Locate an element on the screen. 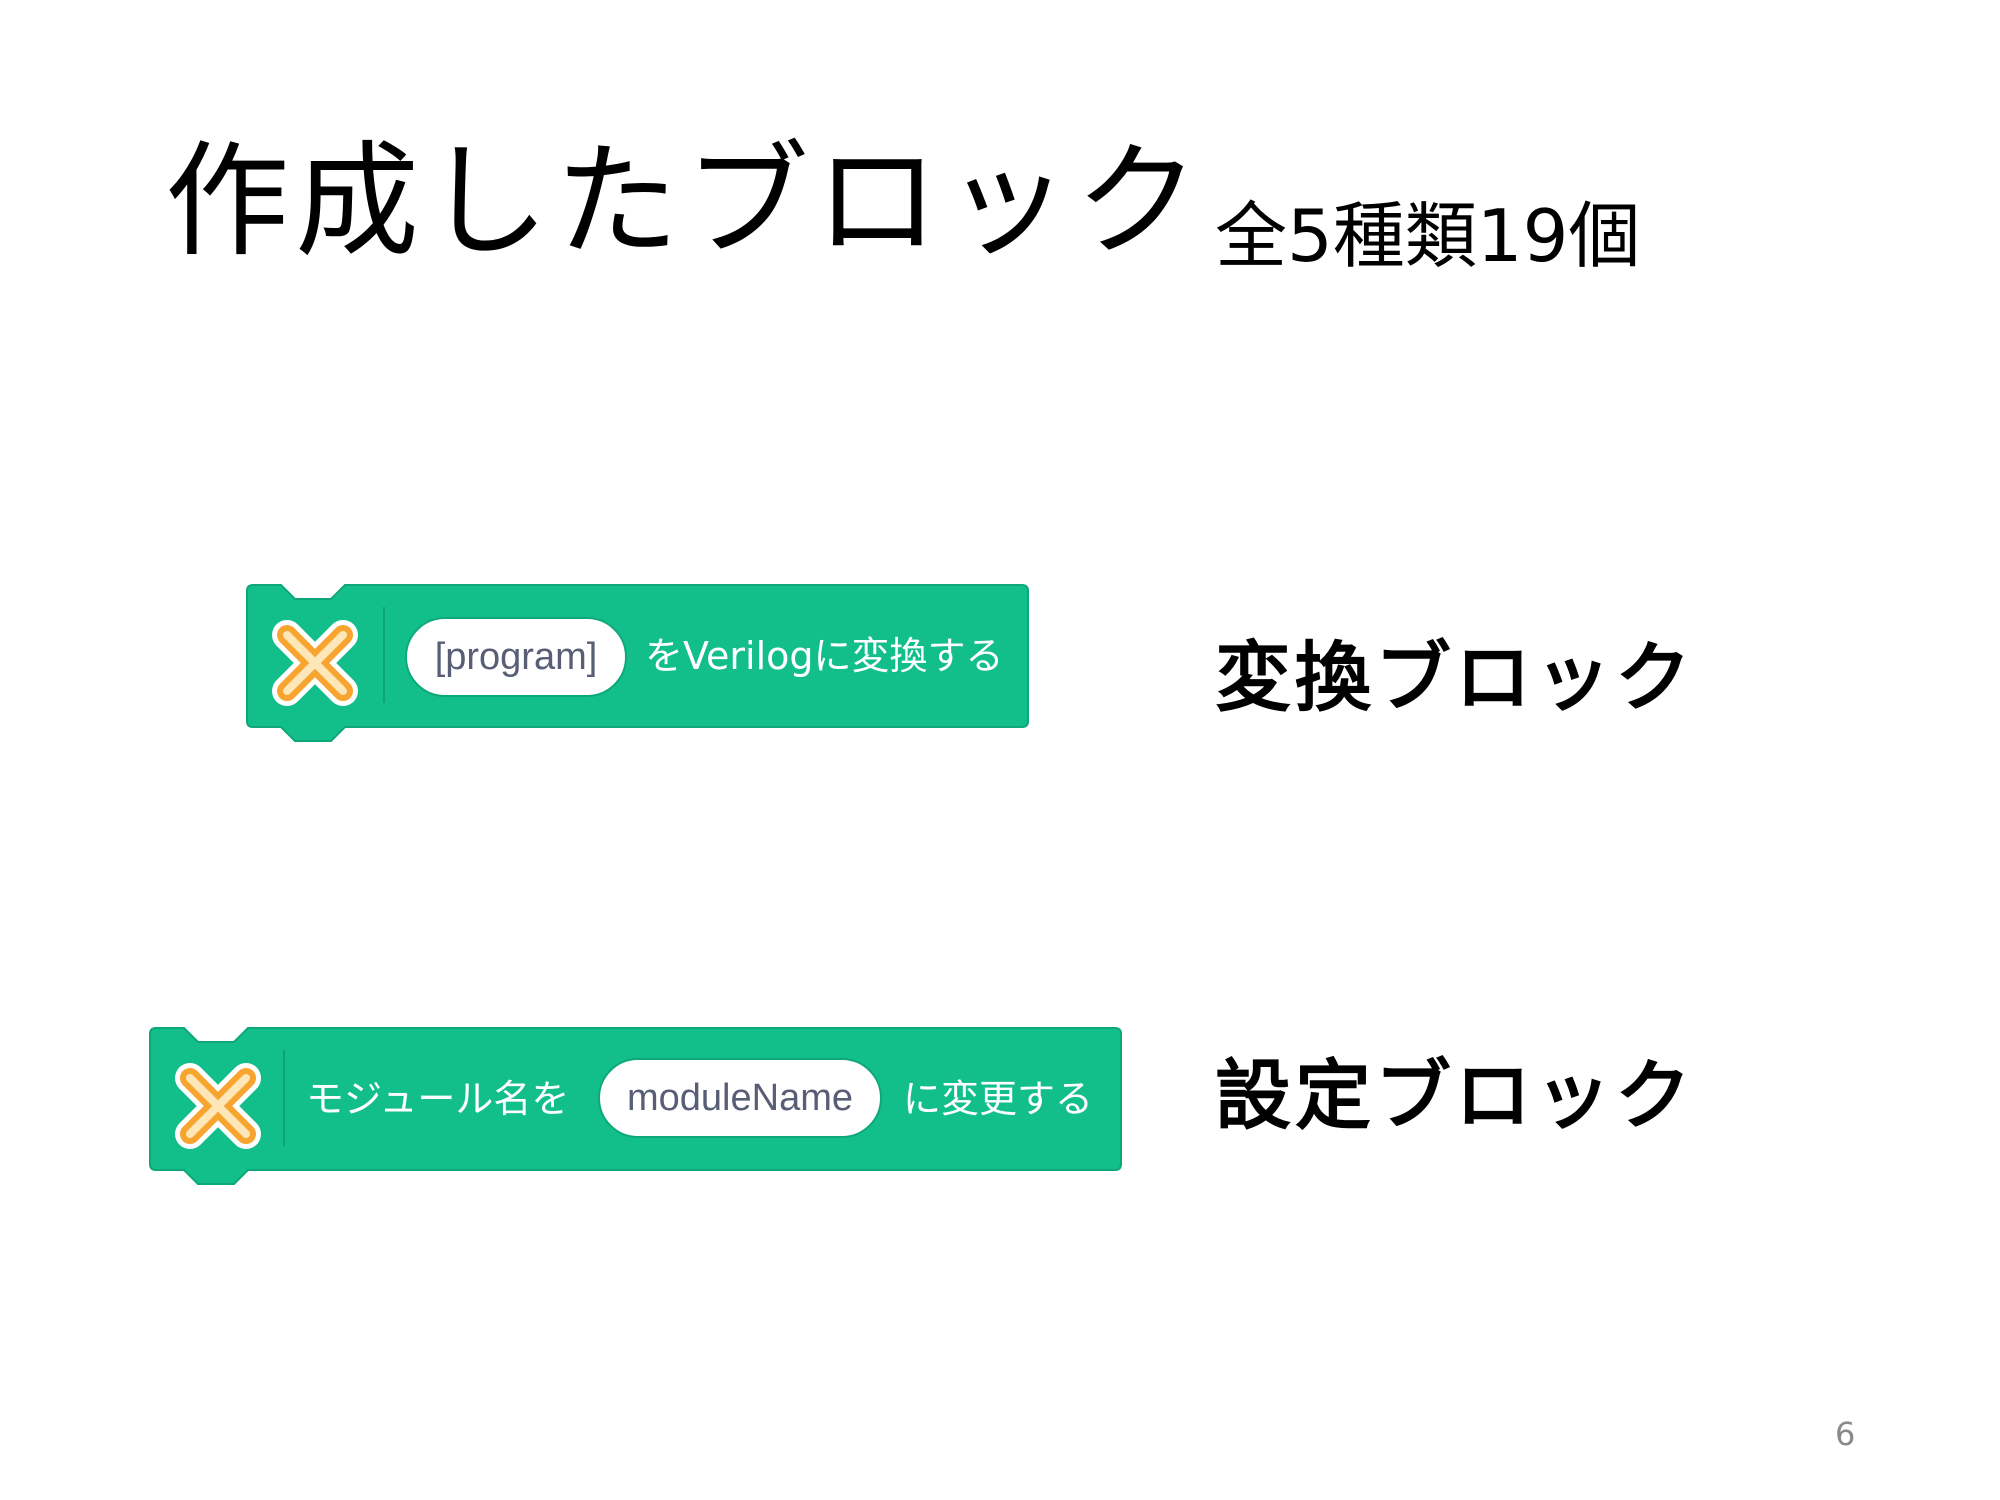 This screenshot has width=2000, height=1500. settings-block-text-after: に変更する is located at coordinates (998, 1099).